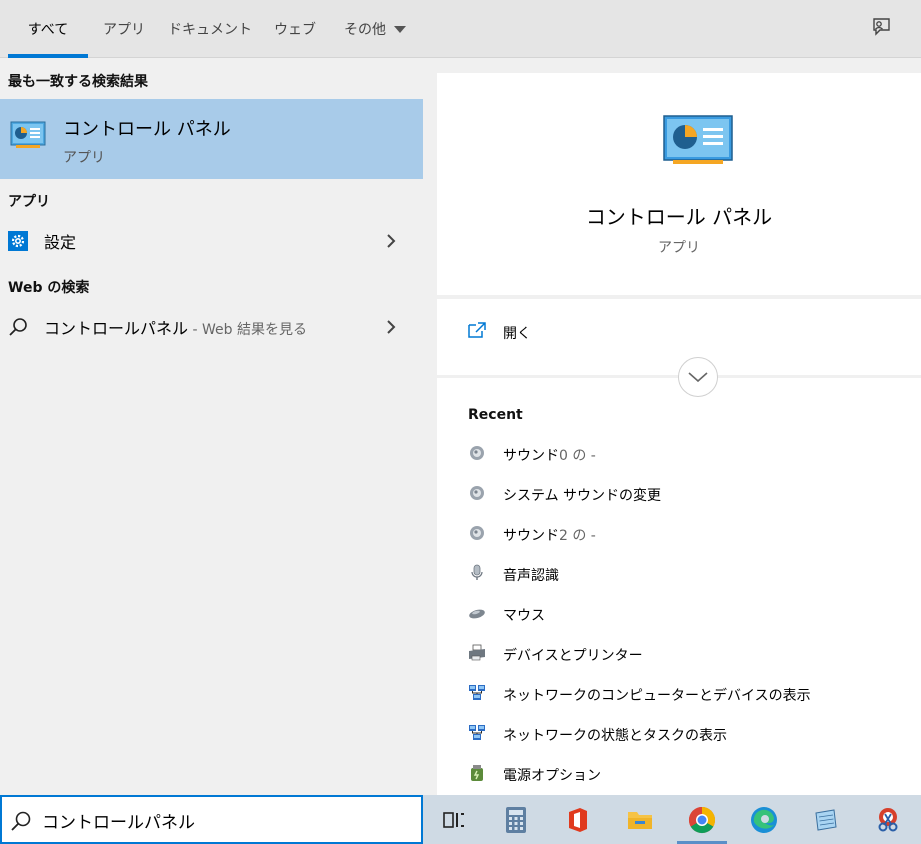  Describe the element at coordinates (577, 536) in the screenshot. I see `recent-item-suffix: 2 の -` at that location.